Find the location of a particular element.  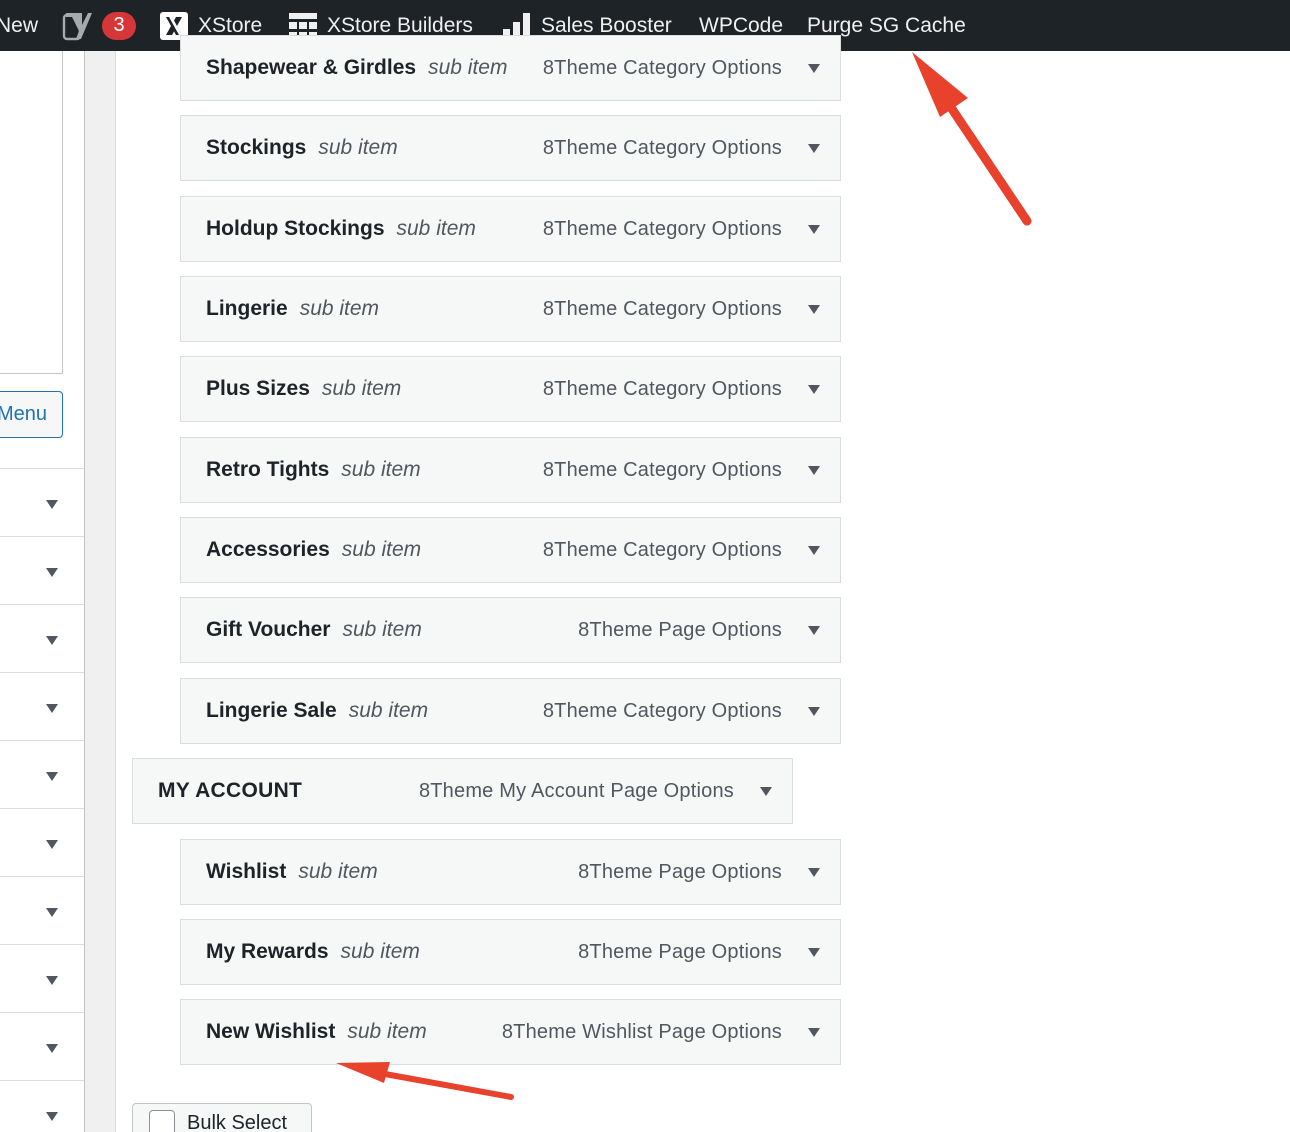

annotation-arrow-new-wishlist is located at coordinates (425, 1081).